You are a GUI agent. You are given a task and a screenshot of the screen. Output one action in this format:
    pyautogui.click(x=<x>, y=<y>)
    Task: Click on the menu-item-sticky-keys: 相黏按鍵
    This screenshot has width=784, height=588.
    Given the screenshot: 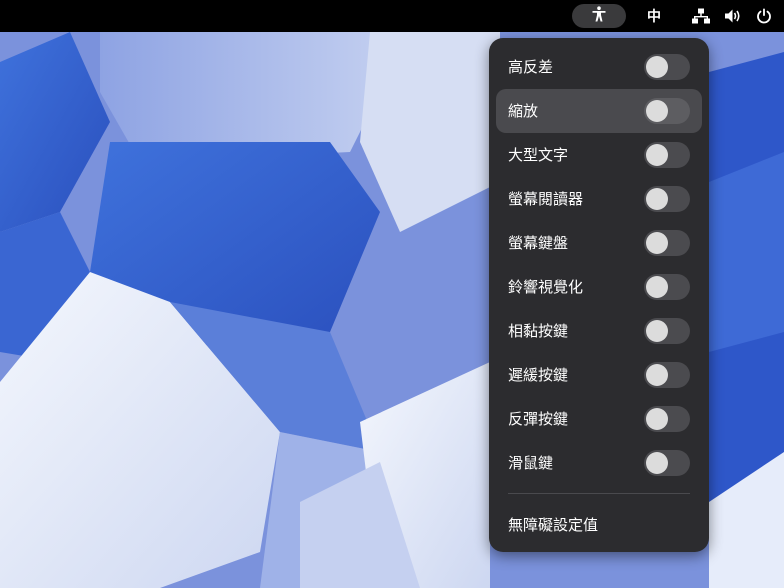 What is the action you would take?
    pyautogui.click(x=599, y=331)
    